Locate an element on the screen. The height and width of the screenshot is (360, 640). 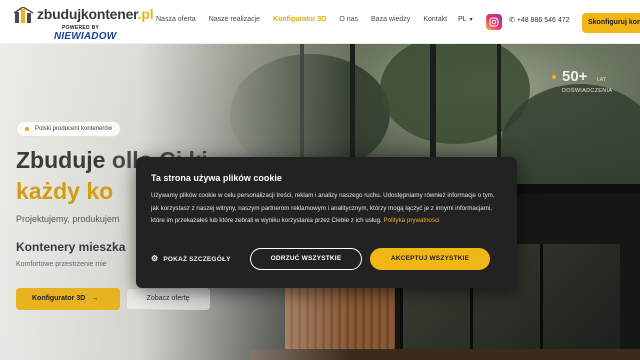
nav-item-baza-wiedzy: Baza wiedzy is located at coordinates (390, 19).